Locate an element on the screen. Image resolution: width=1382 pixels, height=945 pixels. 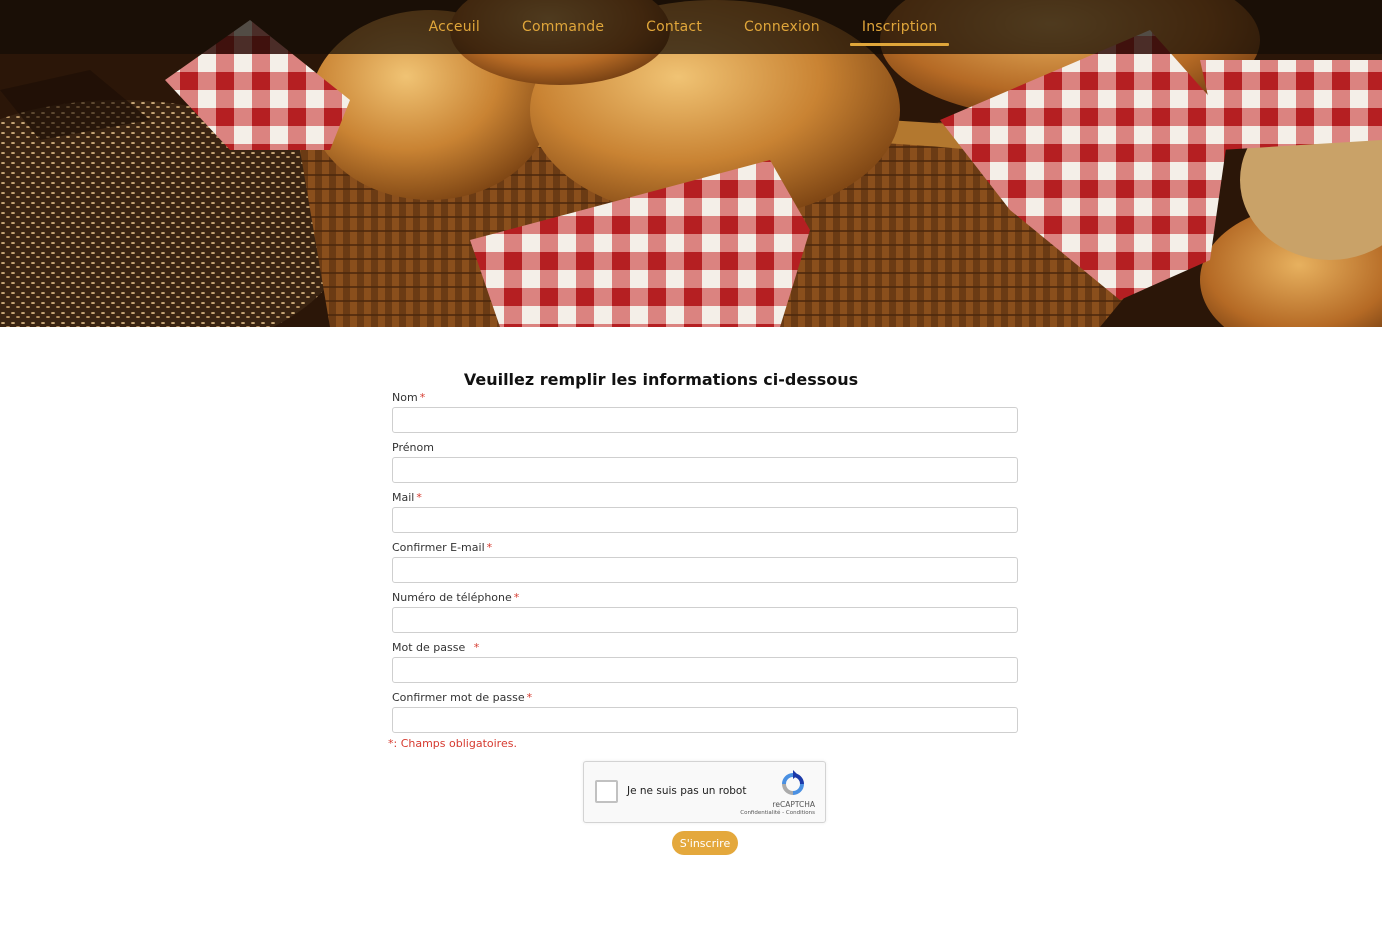
nav-link-inscription: Inscription is located at coordinates (900, 31).